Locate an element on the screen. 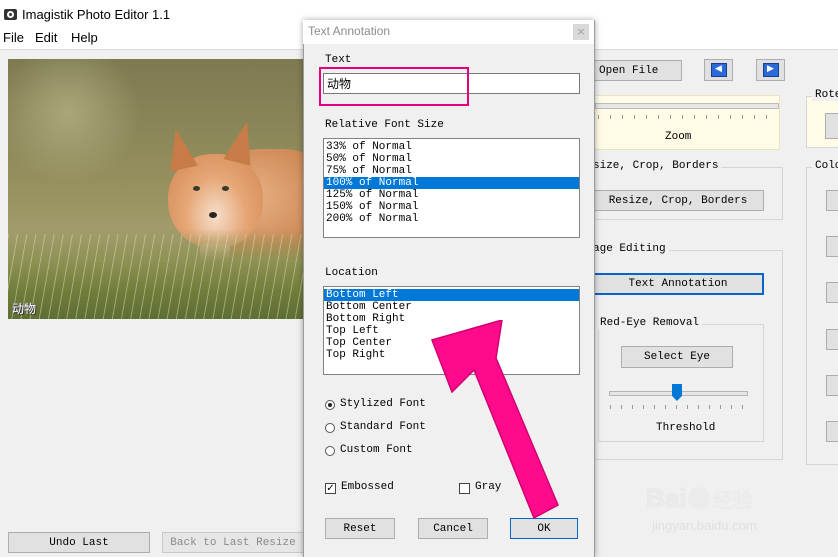 Image resolution: width=838 pixels, height=557 pixels. standard-font-radio is located at coordinates (330, 428).